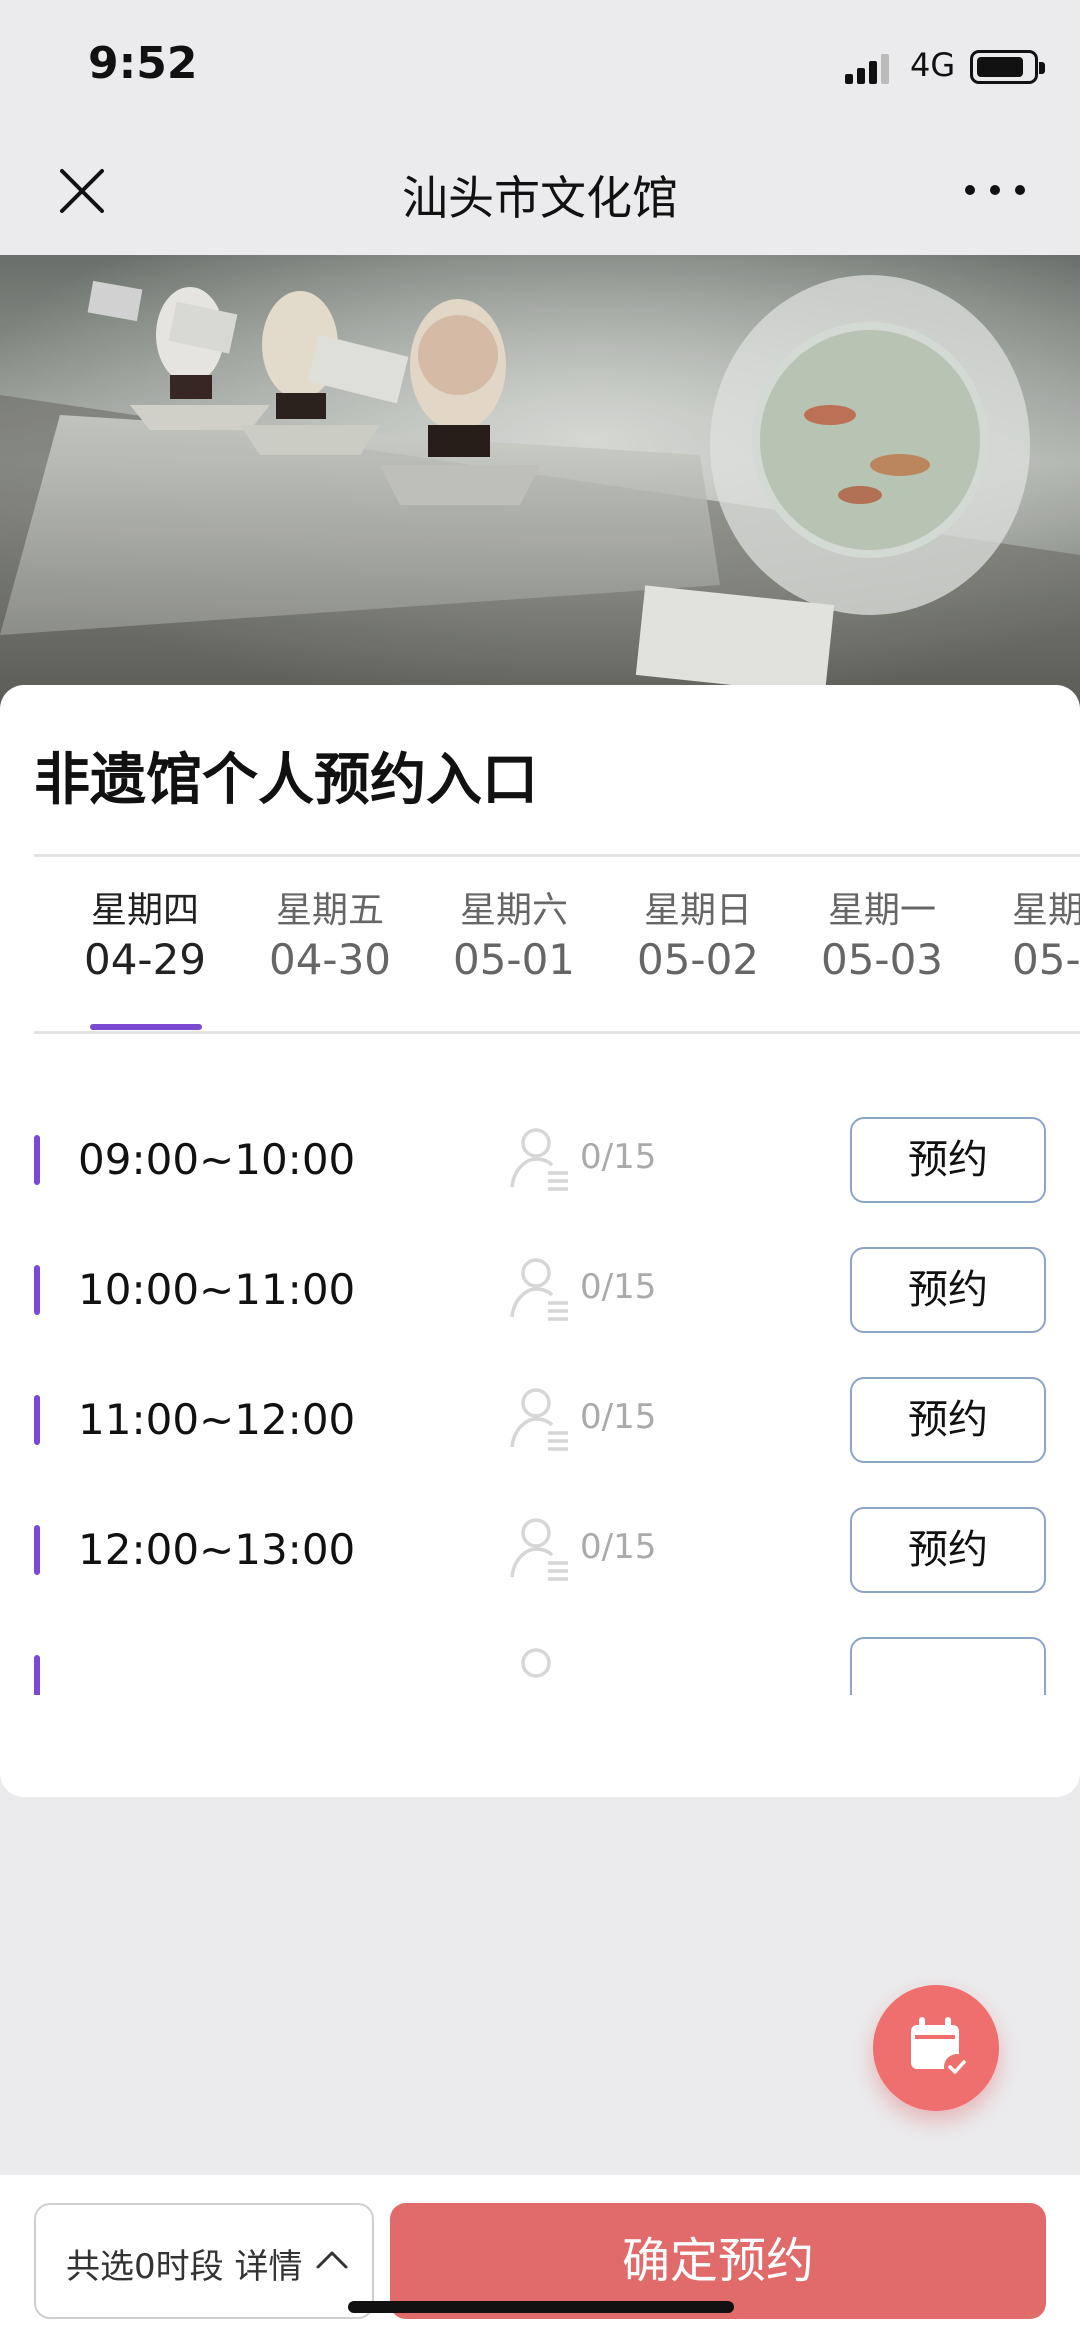 Image resolution: width=1080 pixels, height=2339 pixels. Describe the element at coordinates (217, 1159) in the screenshot. I see `slot-time: 09:00~10:00` at that location.